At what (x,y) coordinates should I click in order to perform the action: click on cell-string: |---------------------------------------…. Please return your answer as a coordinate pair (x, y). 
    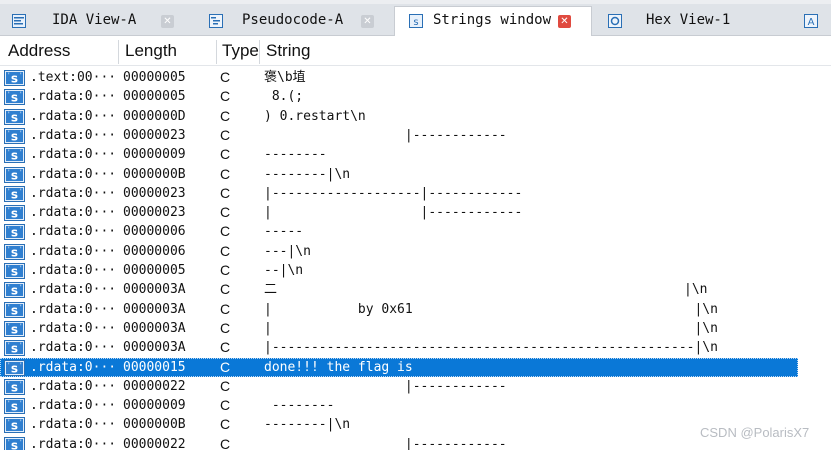
    Looking at the image, I should click on (491, 348).